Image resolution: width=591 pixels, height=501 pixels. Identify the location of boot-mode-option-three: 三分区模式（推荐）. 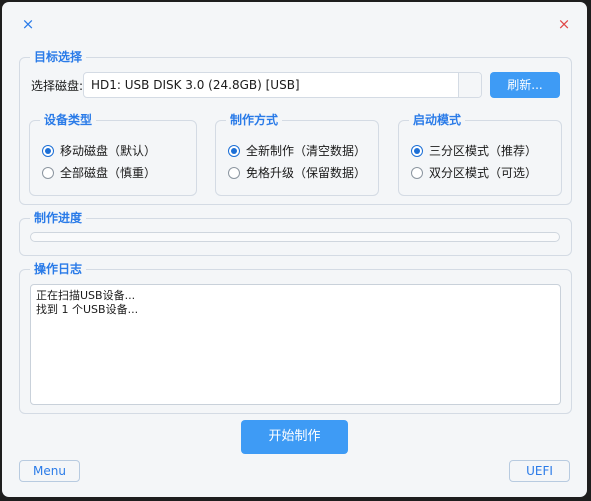
(474, 151).